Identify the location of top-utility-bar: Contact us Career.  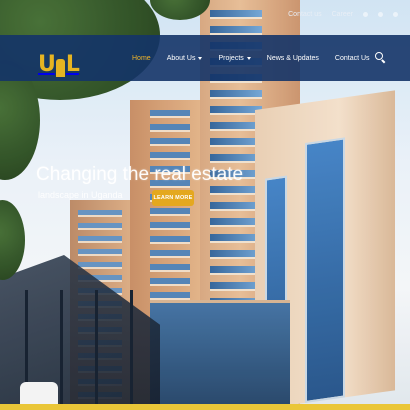
(349, 14).